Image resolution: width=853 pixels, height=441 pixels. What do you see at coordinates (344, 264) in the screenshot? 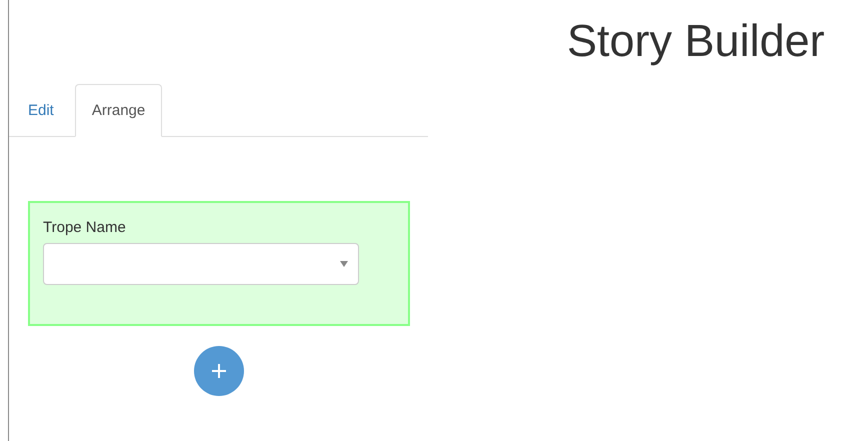
I see `caret-icon` at bounding box center [344, 264].